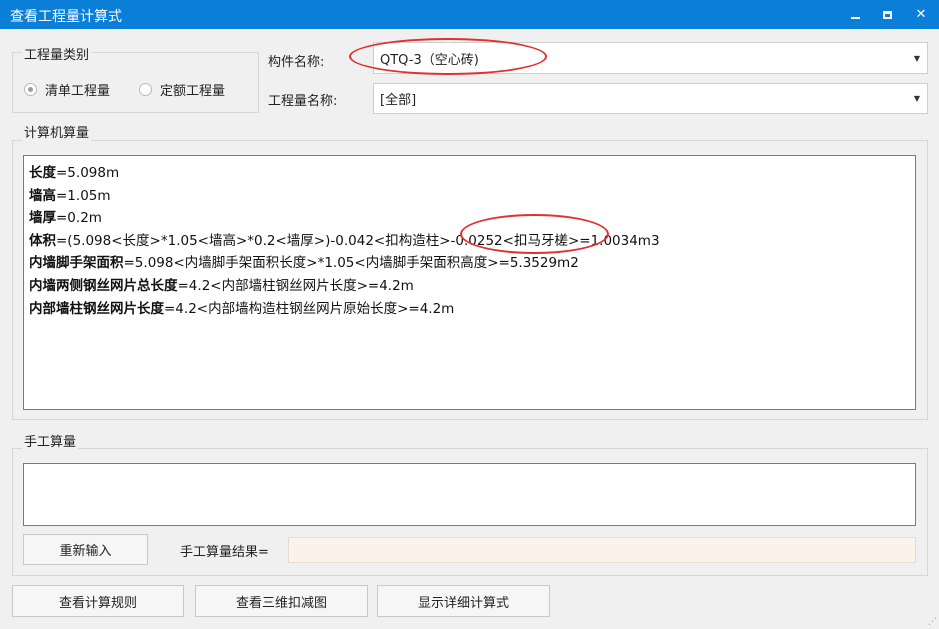 The height and width of the screenshot is (629, 939). I want to click on quantity-name-value: [全部], so click(398, 100).